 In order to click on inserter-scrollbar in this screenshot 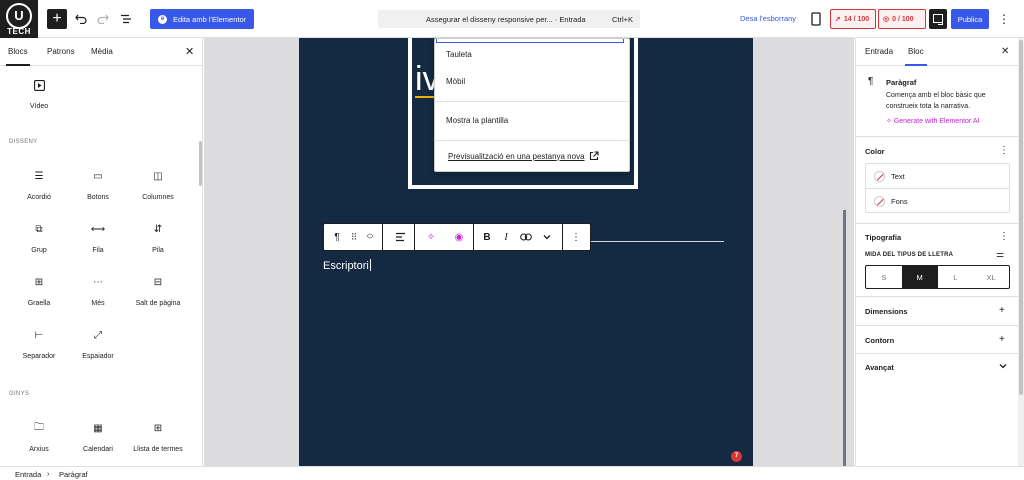, I will do `click(200, 163)`.